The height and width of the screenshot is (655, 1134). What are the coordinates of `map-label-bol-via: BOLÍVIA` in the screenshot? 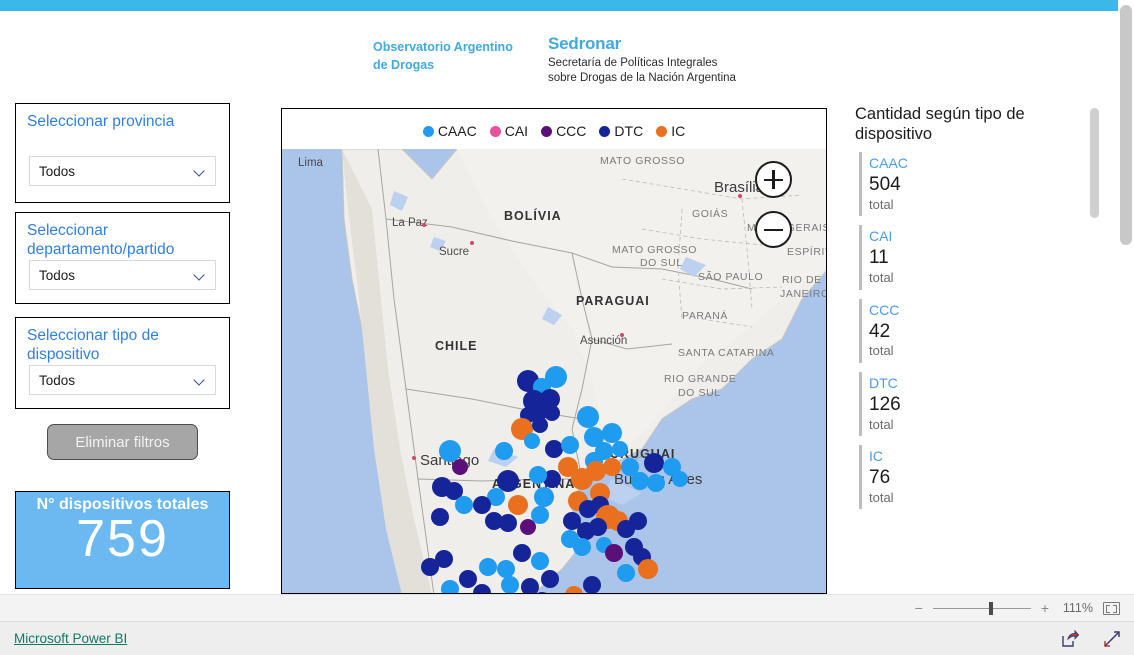 It's located at (533, 216).